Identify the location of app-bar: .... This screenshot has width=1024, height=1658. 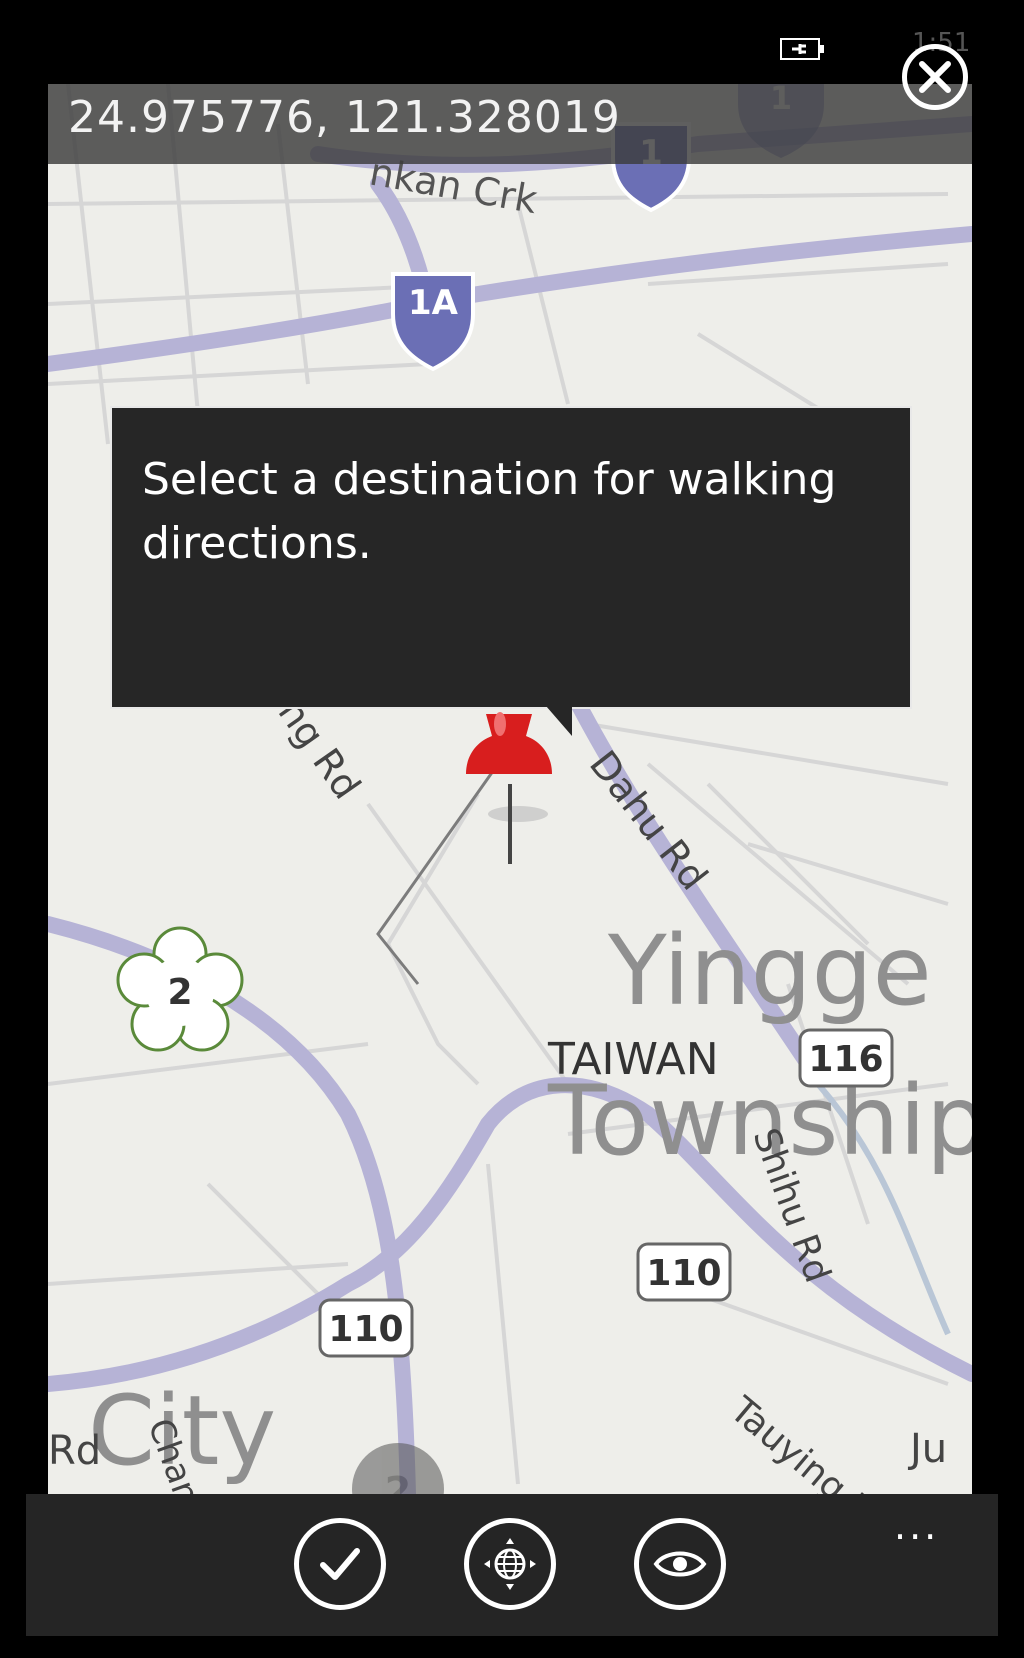
(512, 1565).